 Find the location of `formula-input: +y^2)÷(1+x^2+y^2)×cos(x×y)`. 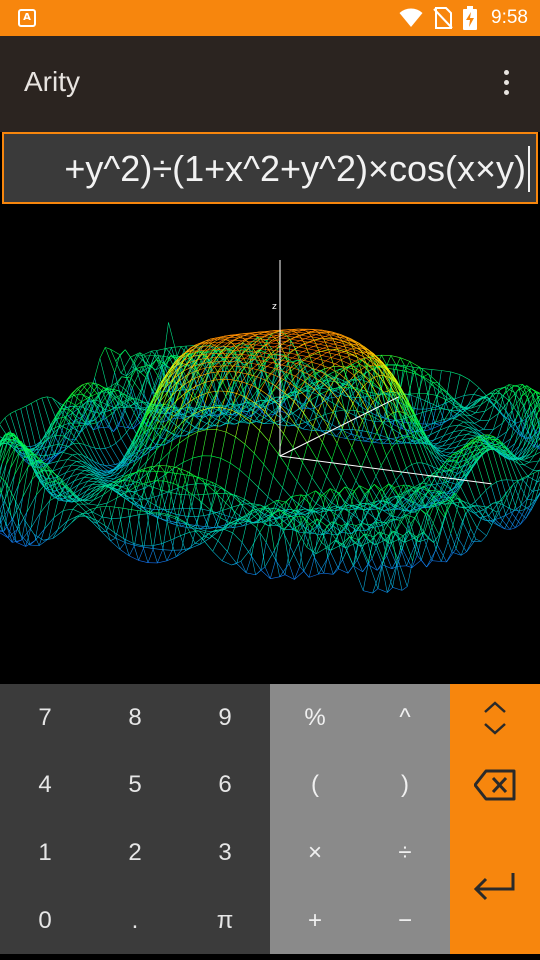

formula-input: +y^2)÷(1+x^2+y^2)×cos(x×y) is located at coordinates (270, 168).